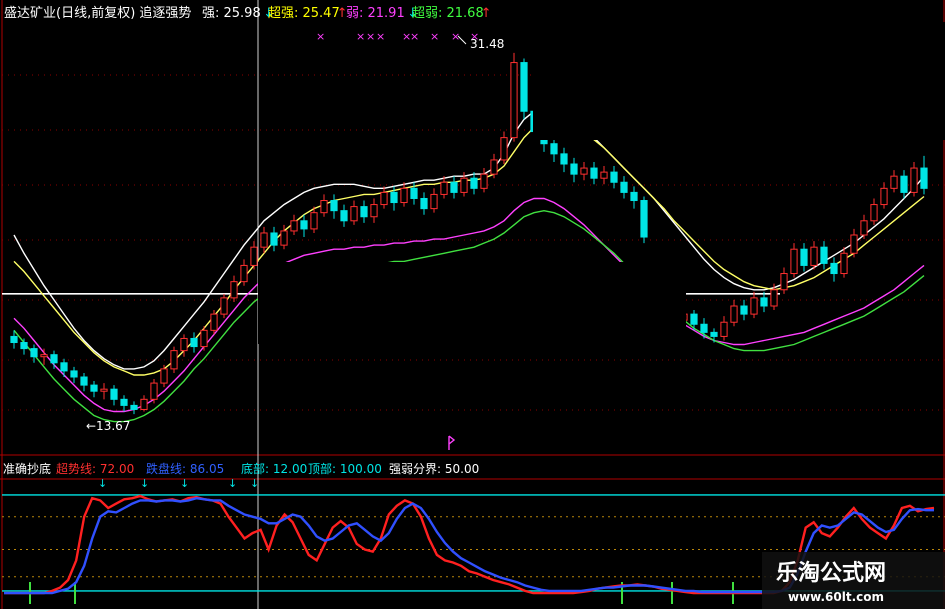 This screenshot has height=609, width=945. I want to click on indicator-legend-value: 跌盘线: 86.05, so click(185, 468).